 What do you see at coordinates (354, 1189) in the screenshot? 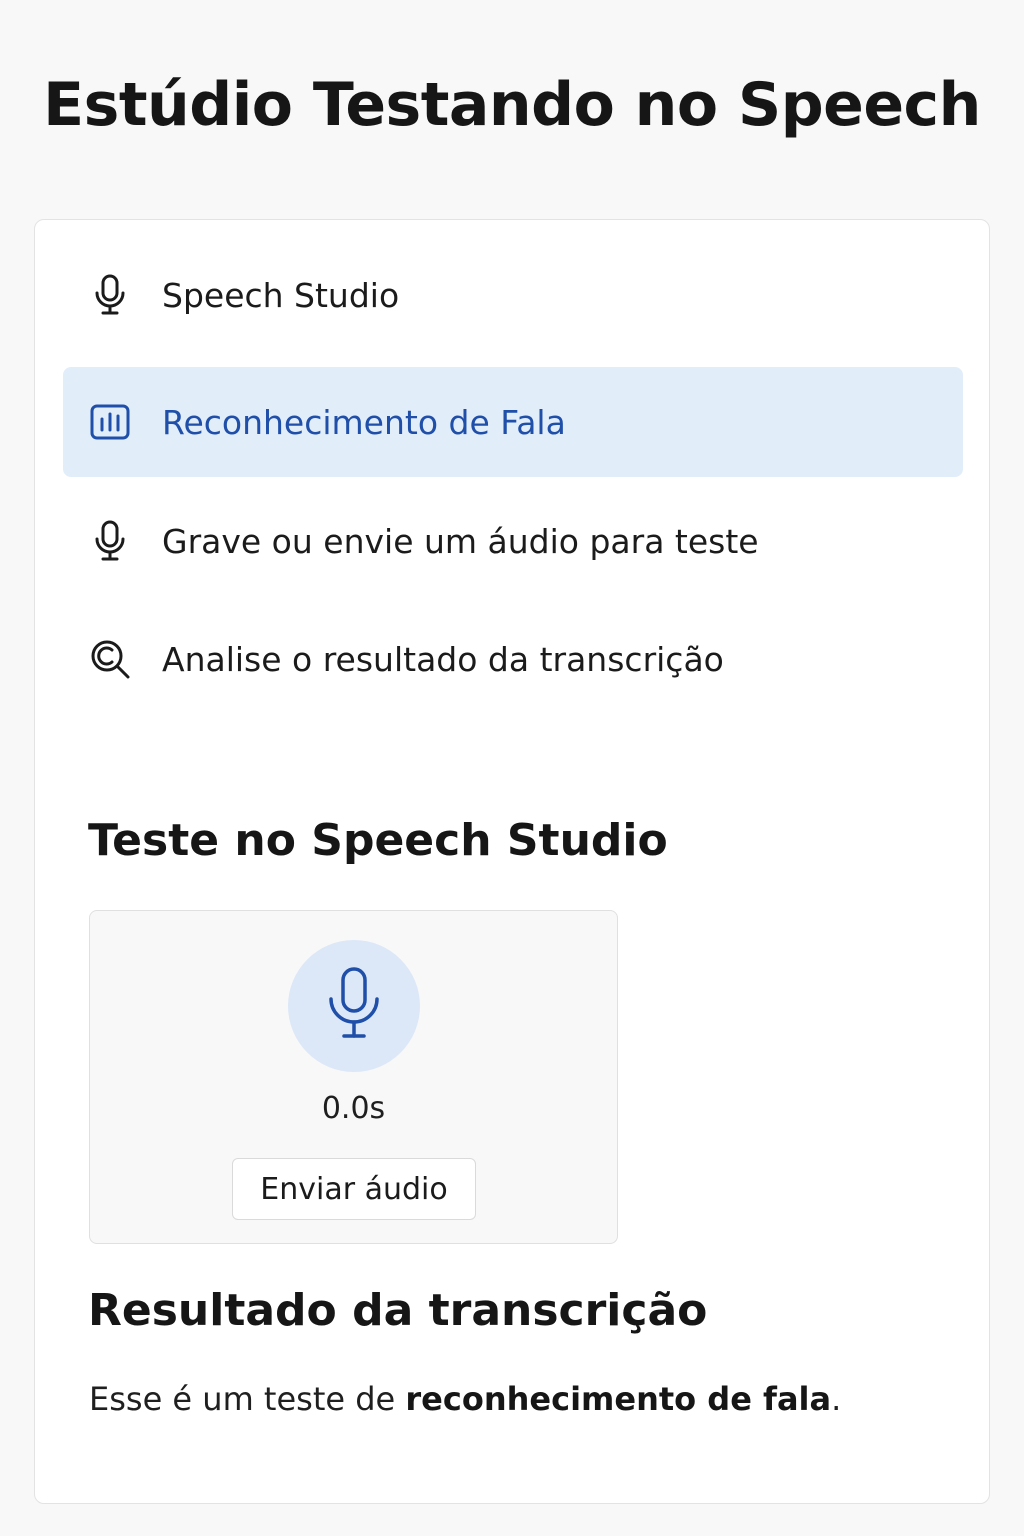
I see `send-audio-button: Enviar áudio` at bounding box center [354, 1189].